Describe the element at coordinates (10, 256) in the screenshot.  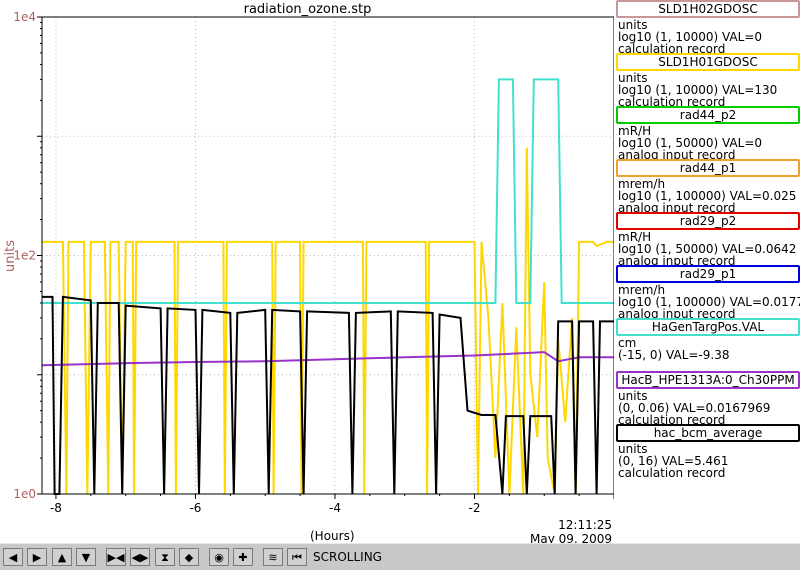
I see `y-axis-label: units` at that location.